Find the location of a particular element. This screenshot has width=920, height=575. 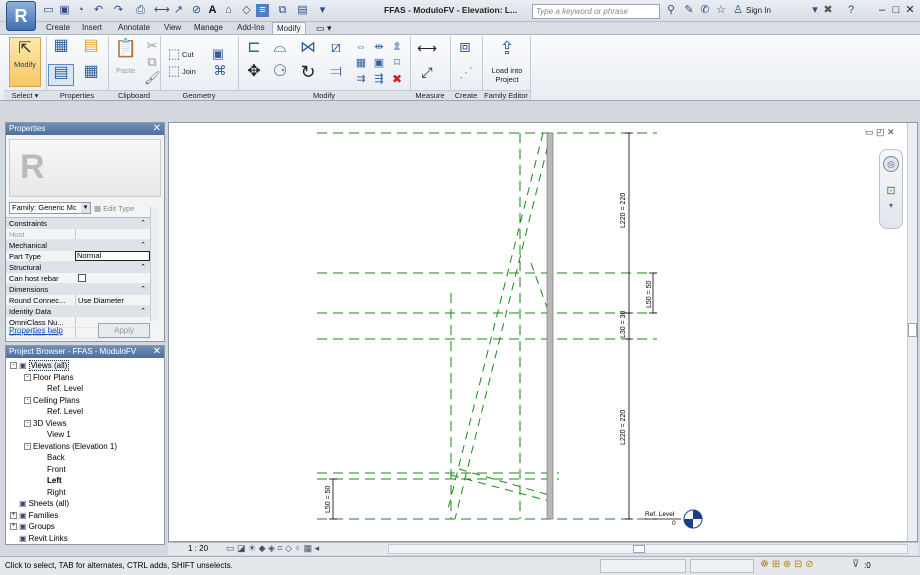

design-option-field is located at coordinates (722, 566).